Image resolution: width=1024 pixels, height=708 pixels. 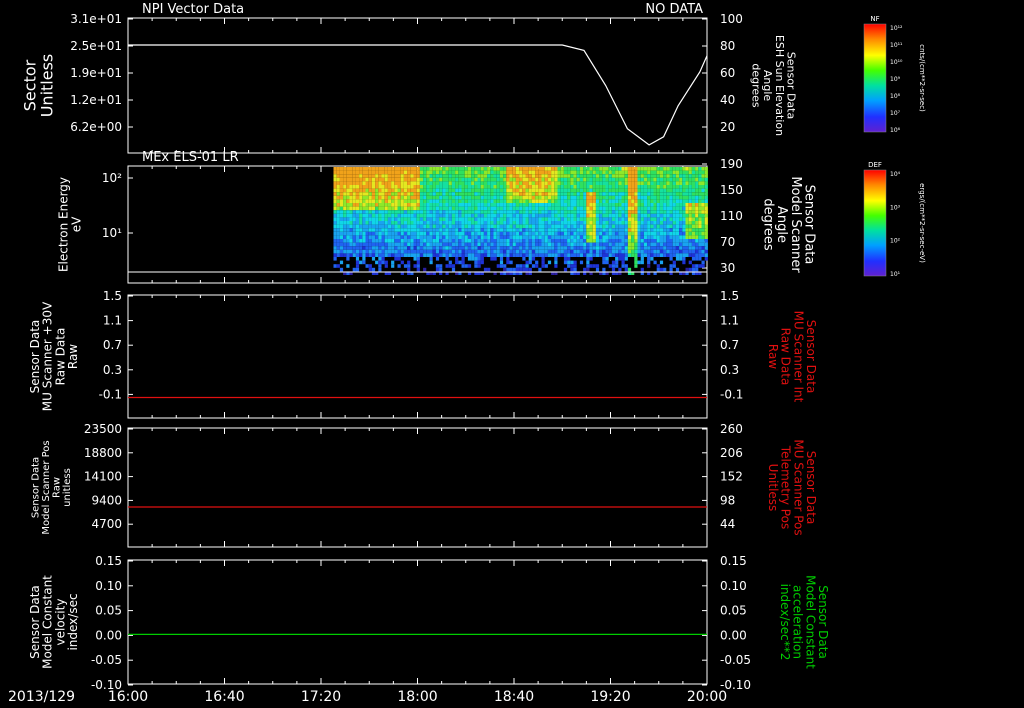 I want to click on x-tick-label: 16:40, so click(x=224, y=697).